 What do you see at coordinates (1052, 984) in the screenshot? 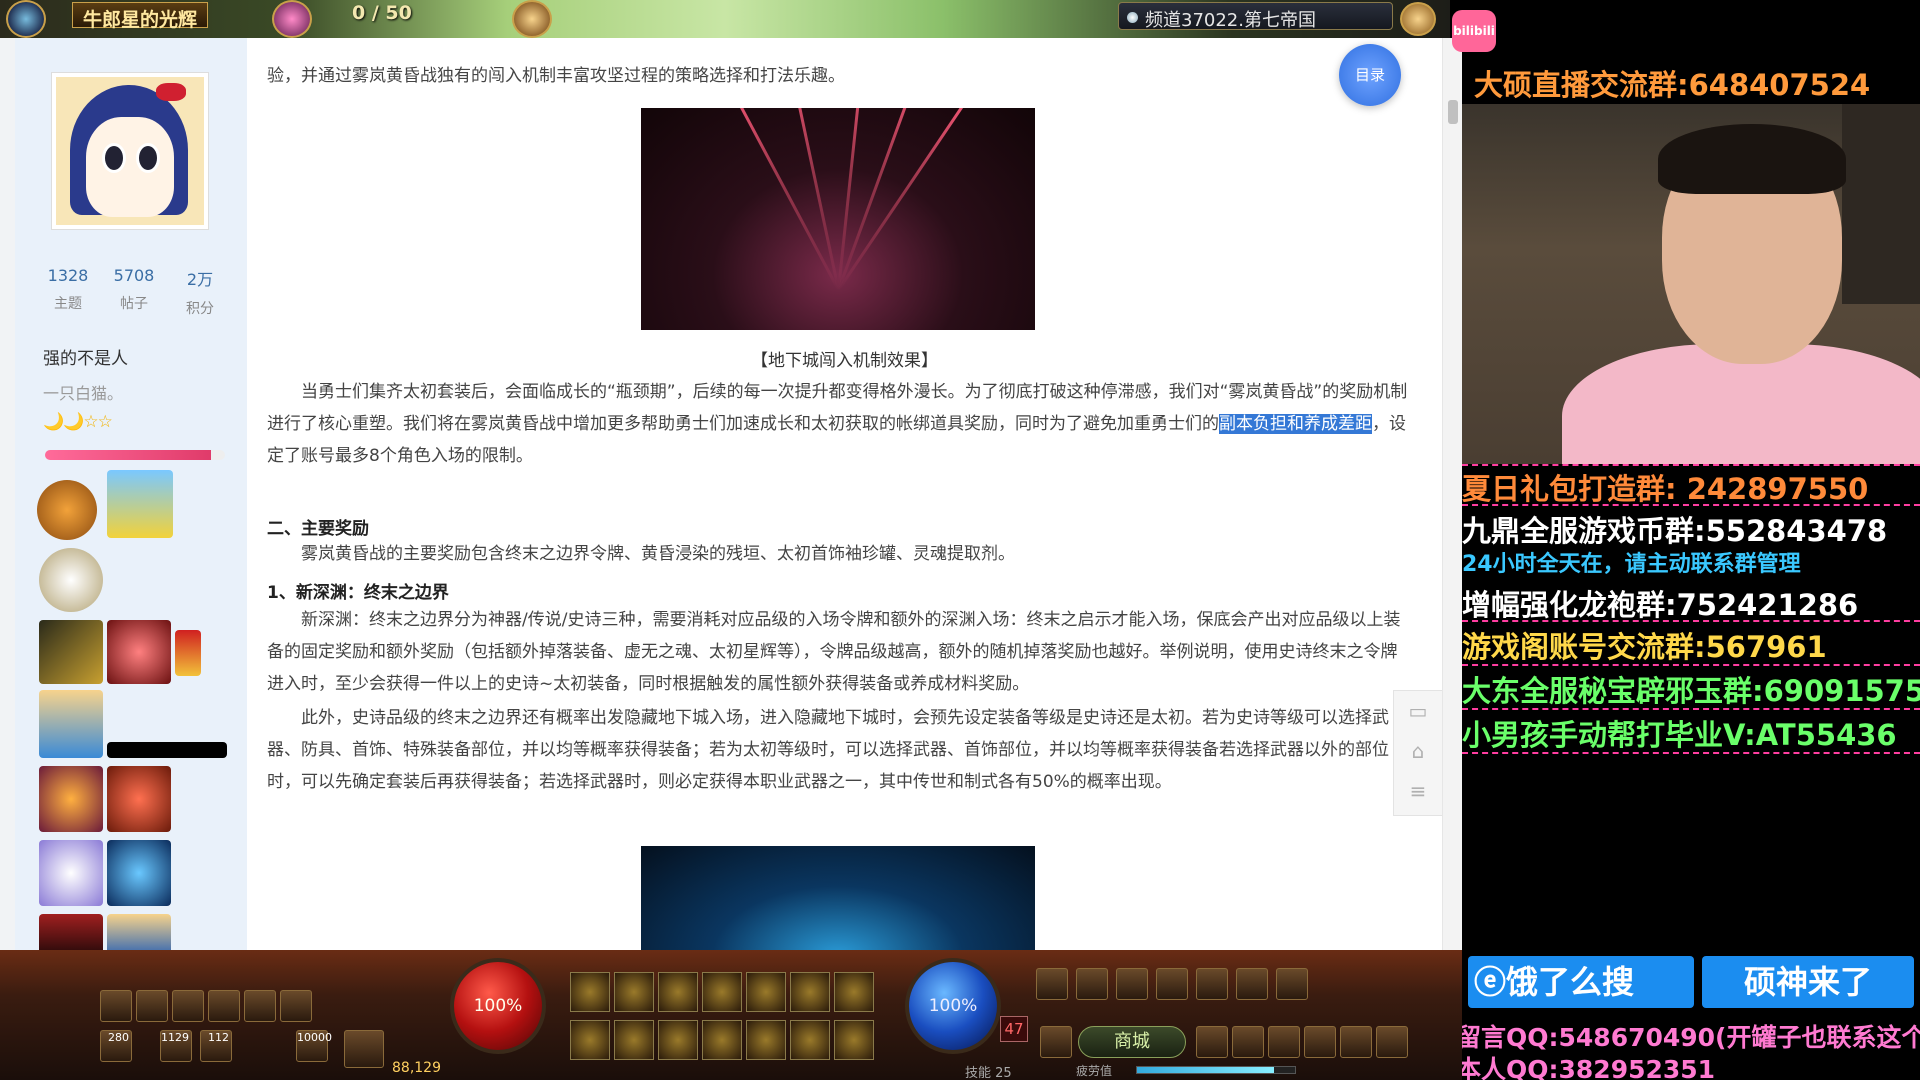
I see `menu-icon` at bounding box center [1052, 984].